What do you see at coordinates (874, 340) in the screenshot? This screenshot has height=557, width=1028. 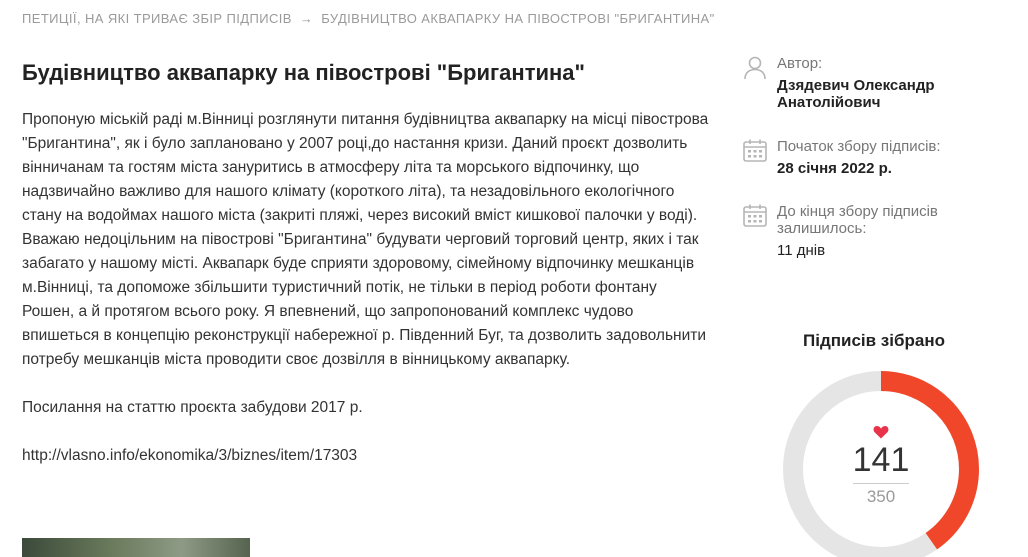 I see `signatures-title: Підписів зібрано` at bounding box center [874, 340].